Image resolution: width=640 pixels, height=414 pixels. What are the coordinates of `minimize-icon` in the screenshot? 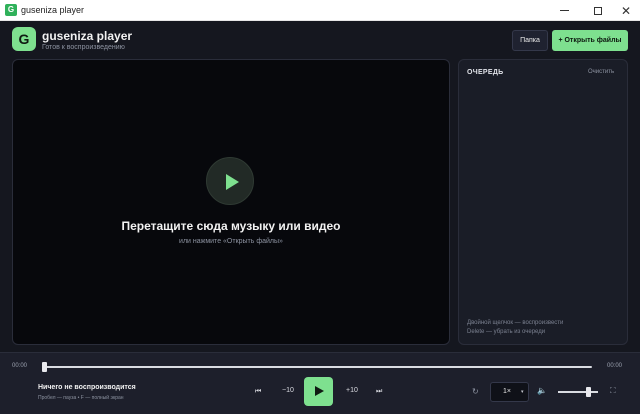 It's located at (564, 10).